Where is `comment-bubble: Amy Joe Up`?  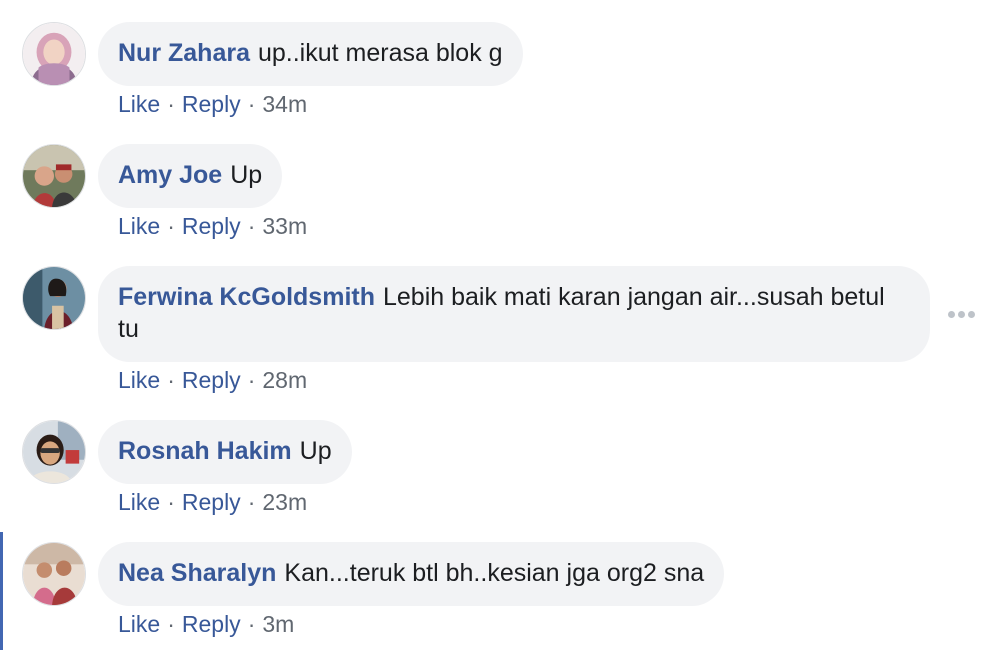
comment-bubble: Amy Joe Up is located at coordinates (190, 176).